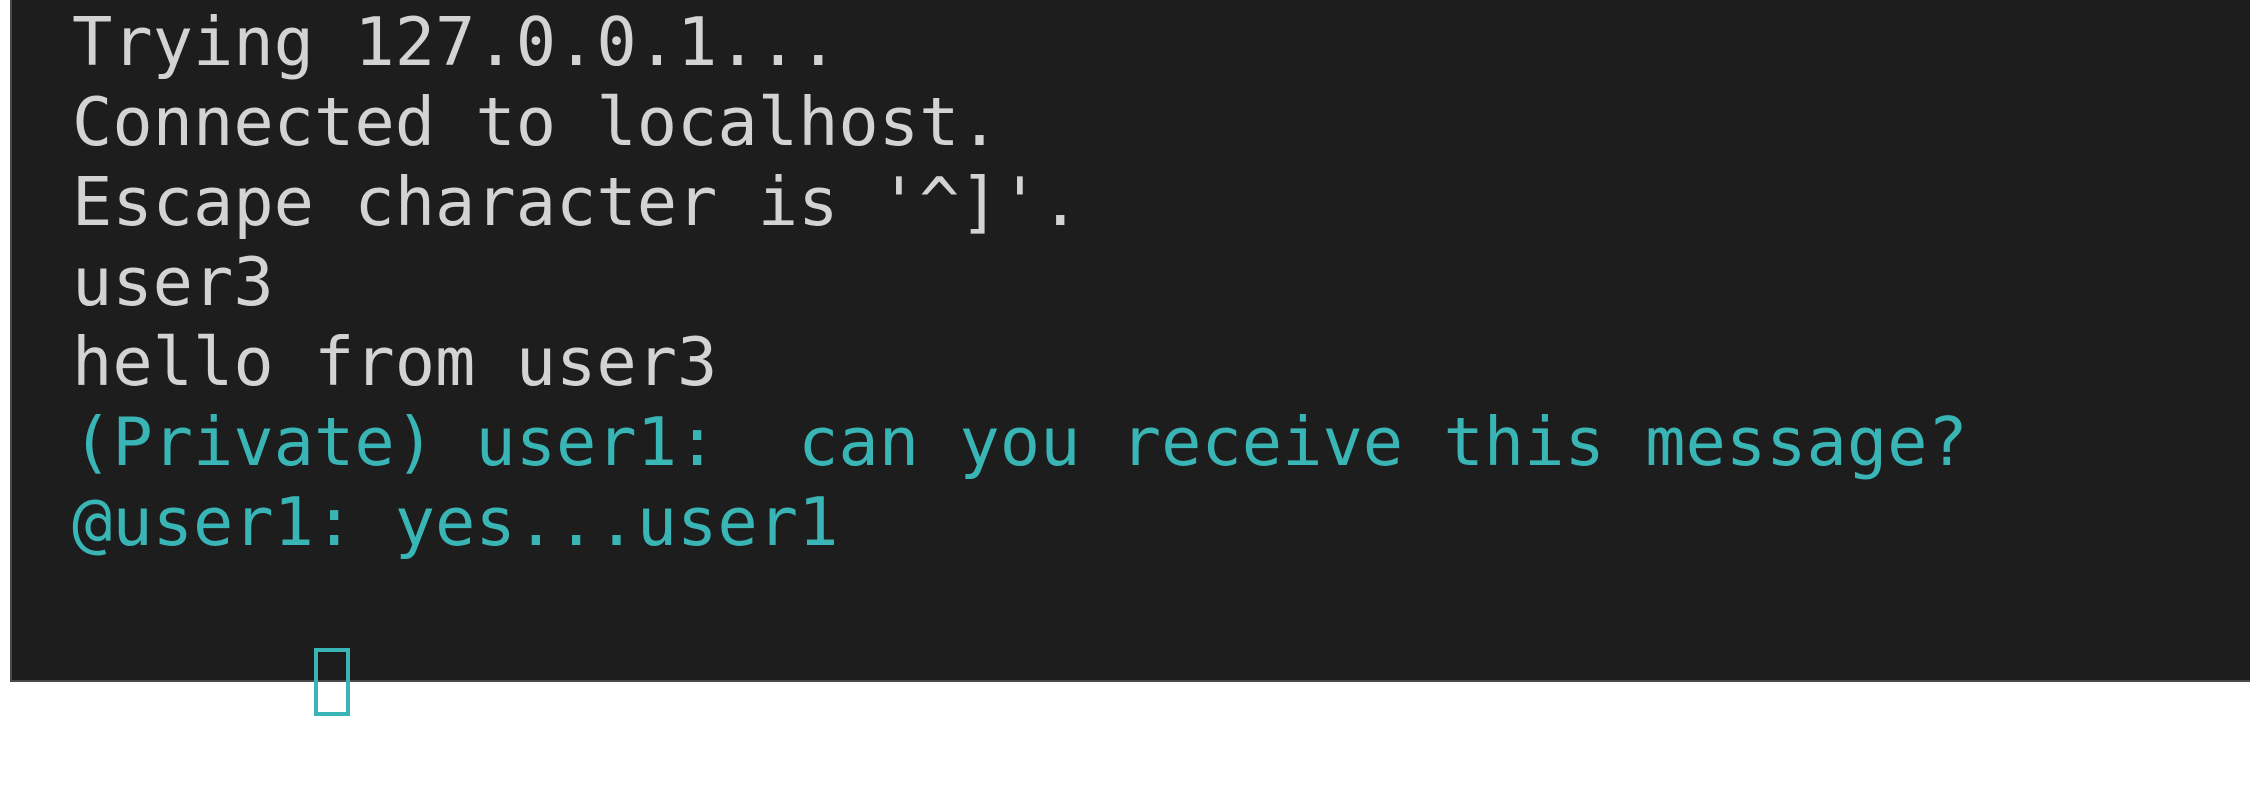  I want to click on terminal-line-connected: Connected to localhost., so click(536, 122).